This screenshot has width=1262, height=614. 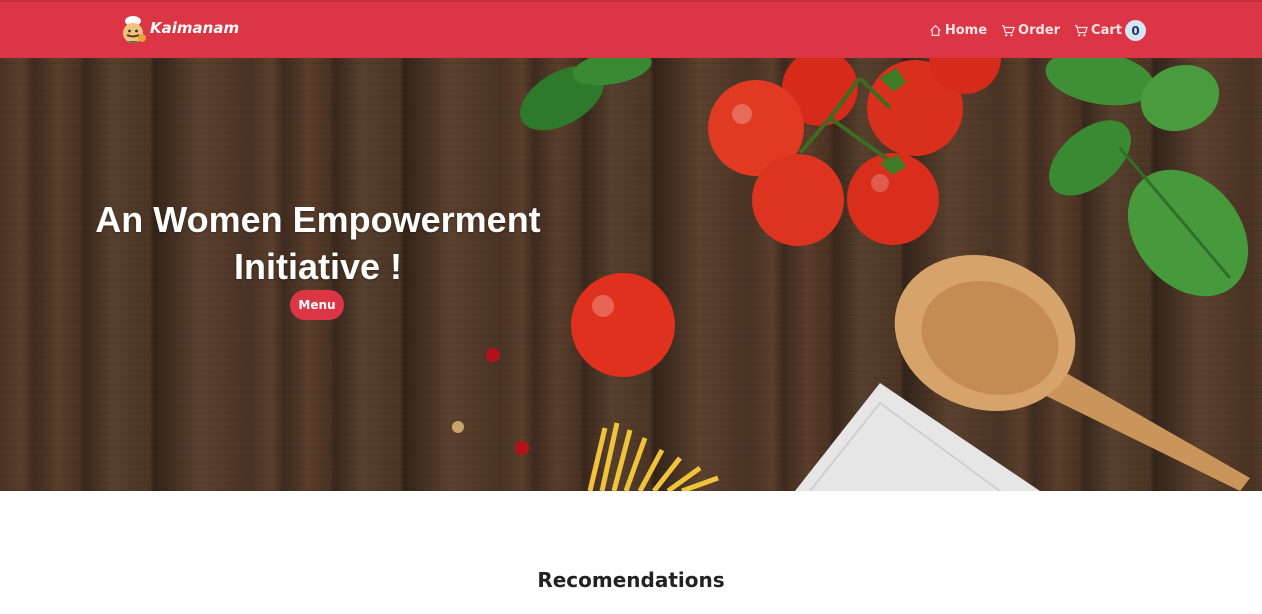 What do you see at coordinates (318, 266) in the screenshot?
I see `hero-title-line2: Initiative !` at bounding box center [318, 266].